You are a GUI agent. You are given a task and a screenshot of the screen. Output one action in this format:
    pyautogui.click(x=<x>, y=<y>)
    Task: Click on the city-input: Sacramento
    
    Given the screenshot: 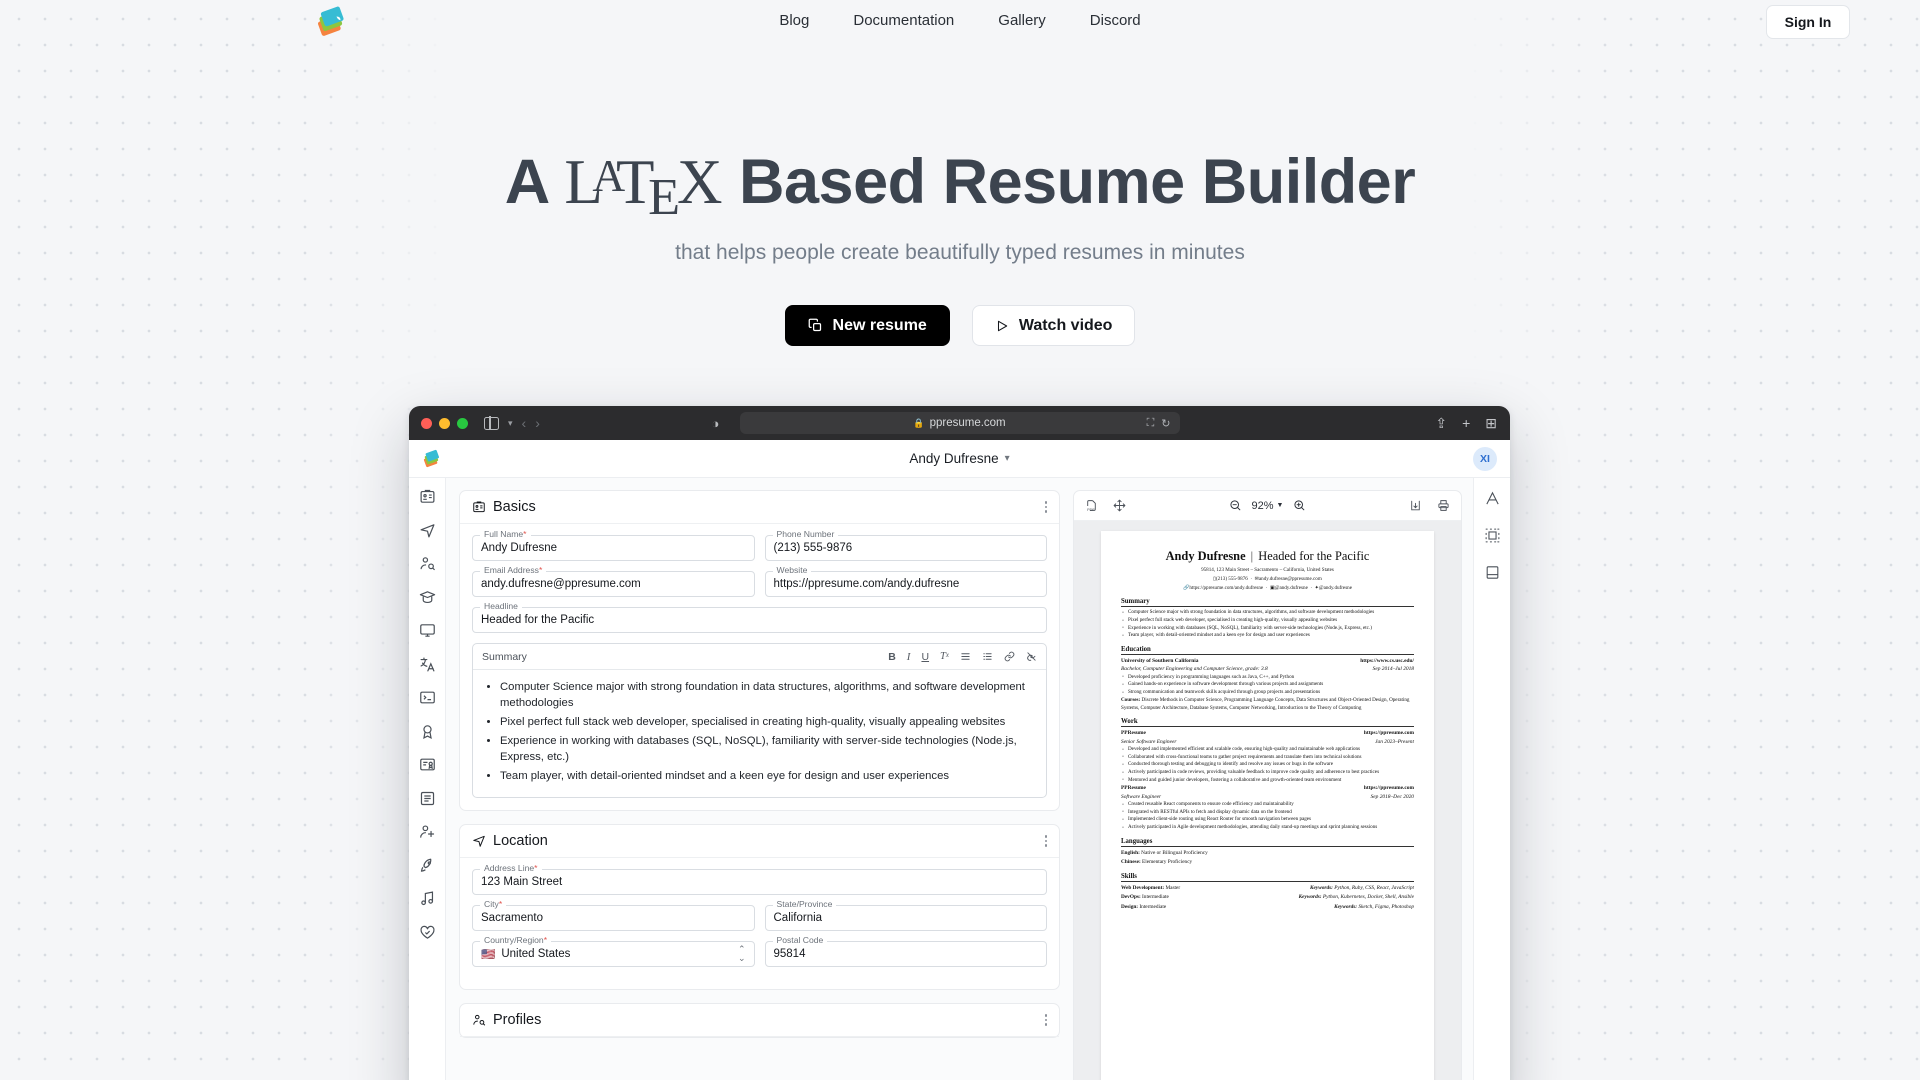 What is the action you would take?
    pyautogui.click(x=613, y=918)
    